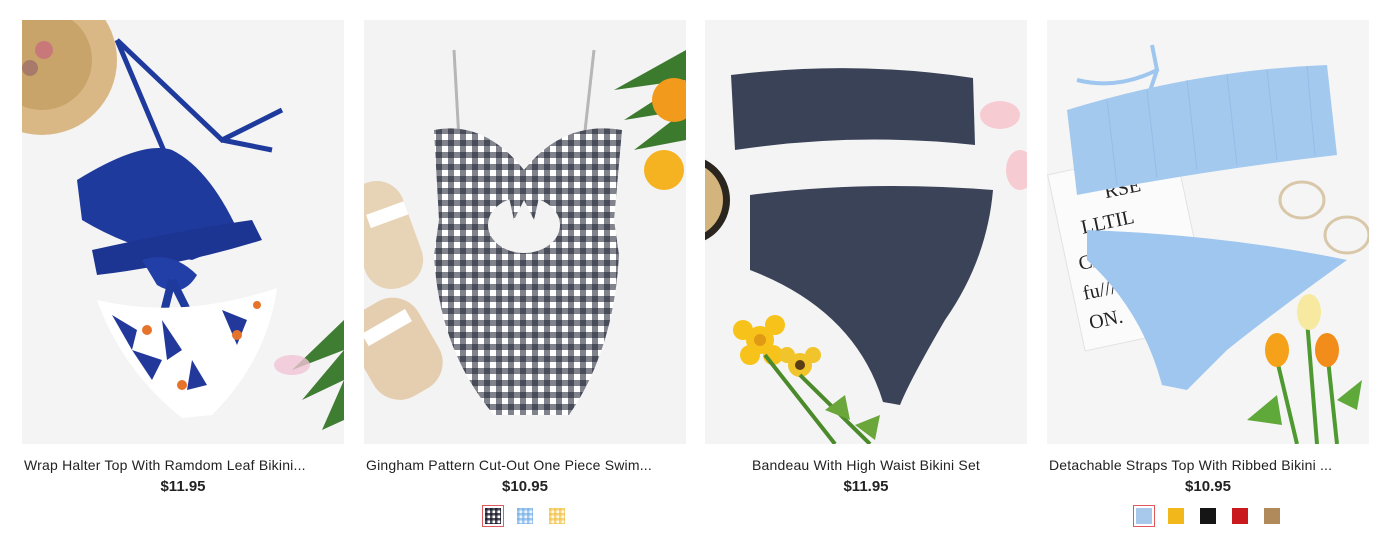 Image resolution: width=1398 pixels, height=535 pixels. I want to click on swatch-black-white-gingham, so click(493, 516).